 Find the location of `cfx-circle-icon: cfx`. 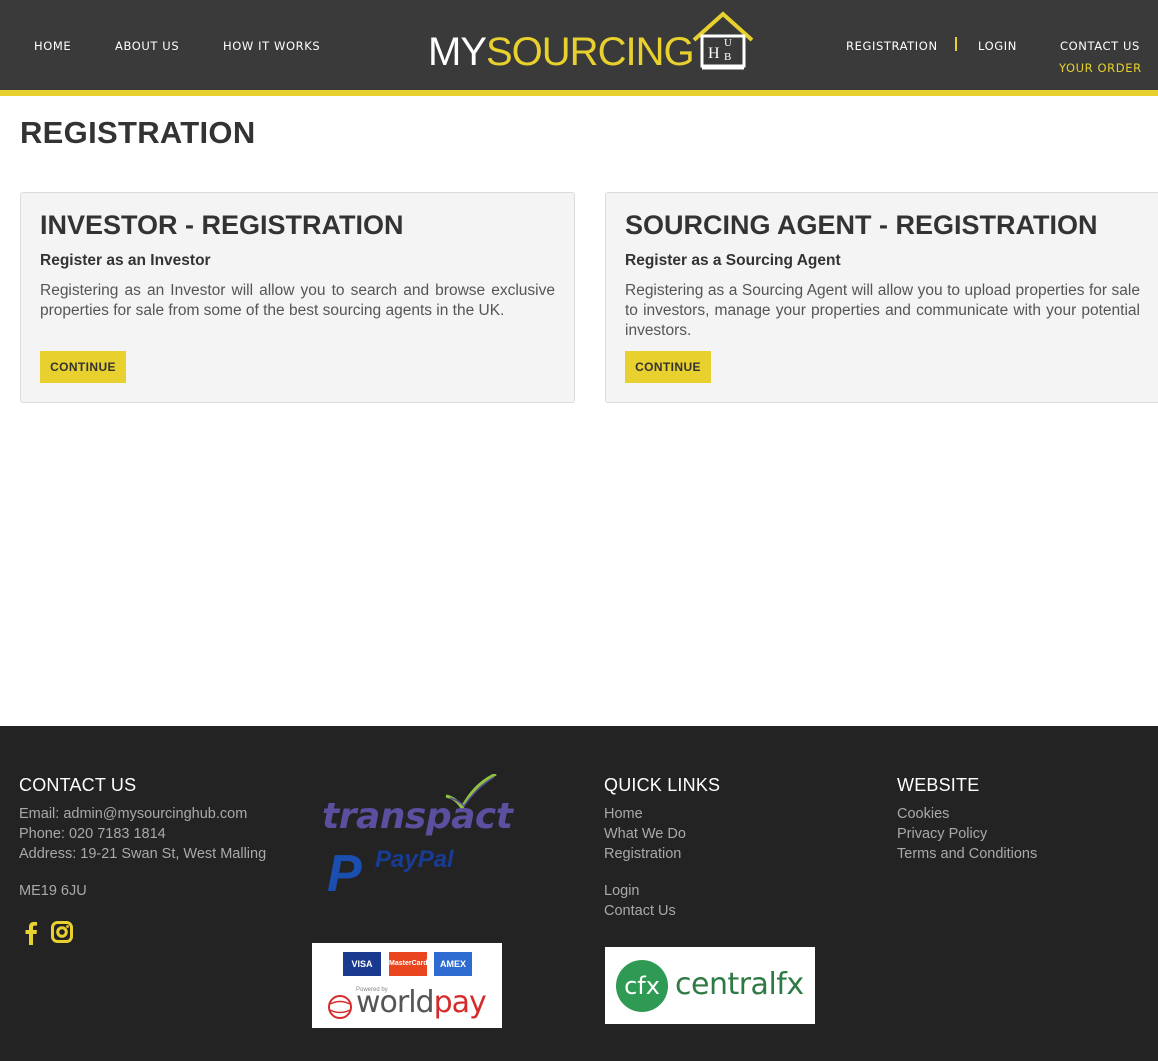

cfx-circle-icon: cfx is located at coordinates (642, 986).